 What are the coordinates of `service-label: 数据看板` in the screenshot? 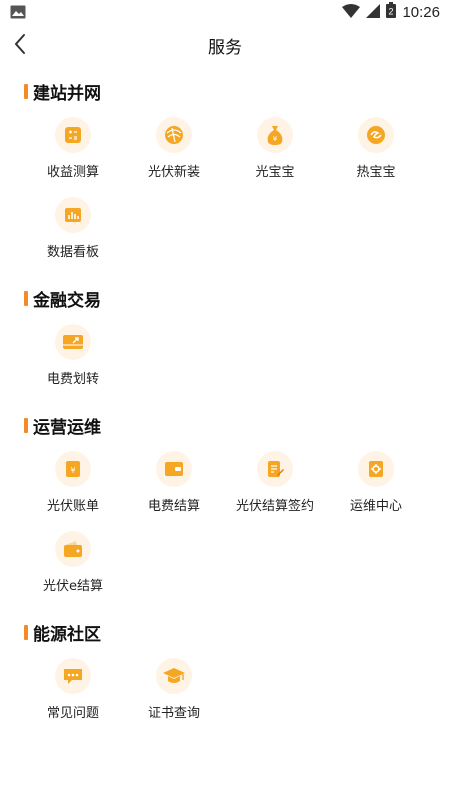 It's located at (72, 252).